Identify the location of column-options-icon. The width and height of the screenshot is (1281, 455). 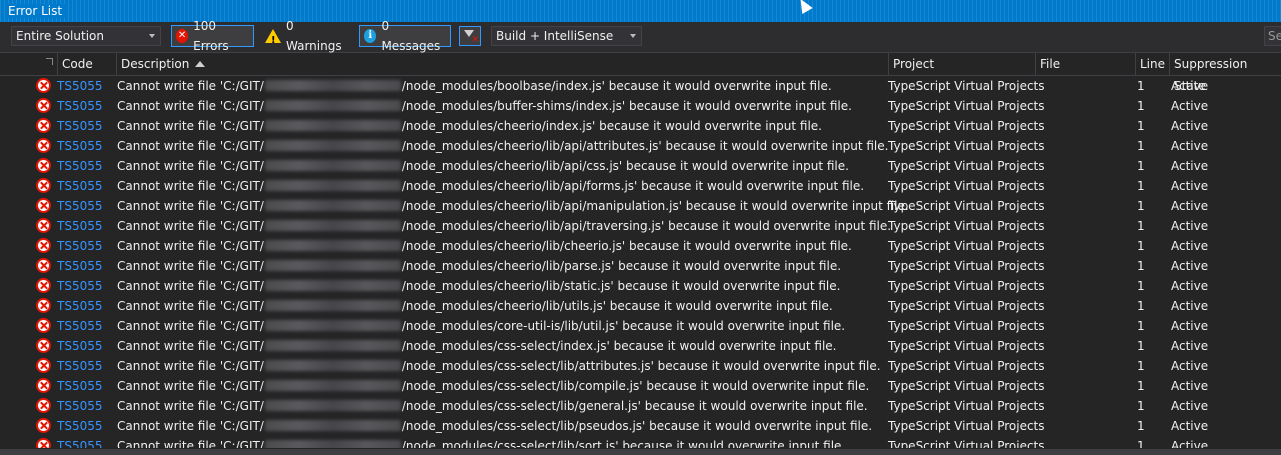
(49, 61).